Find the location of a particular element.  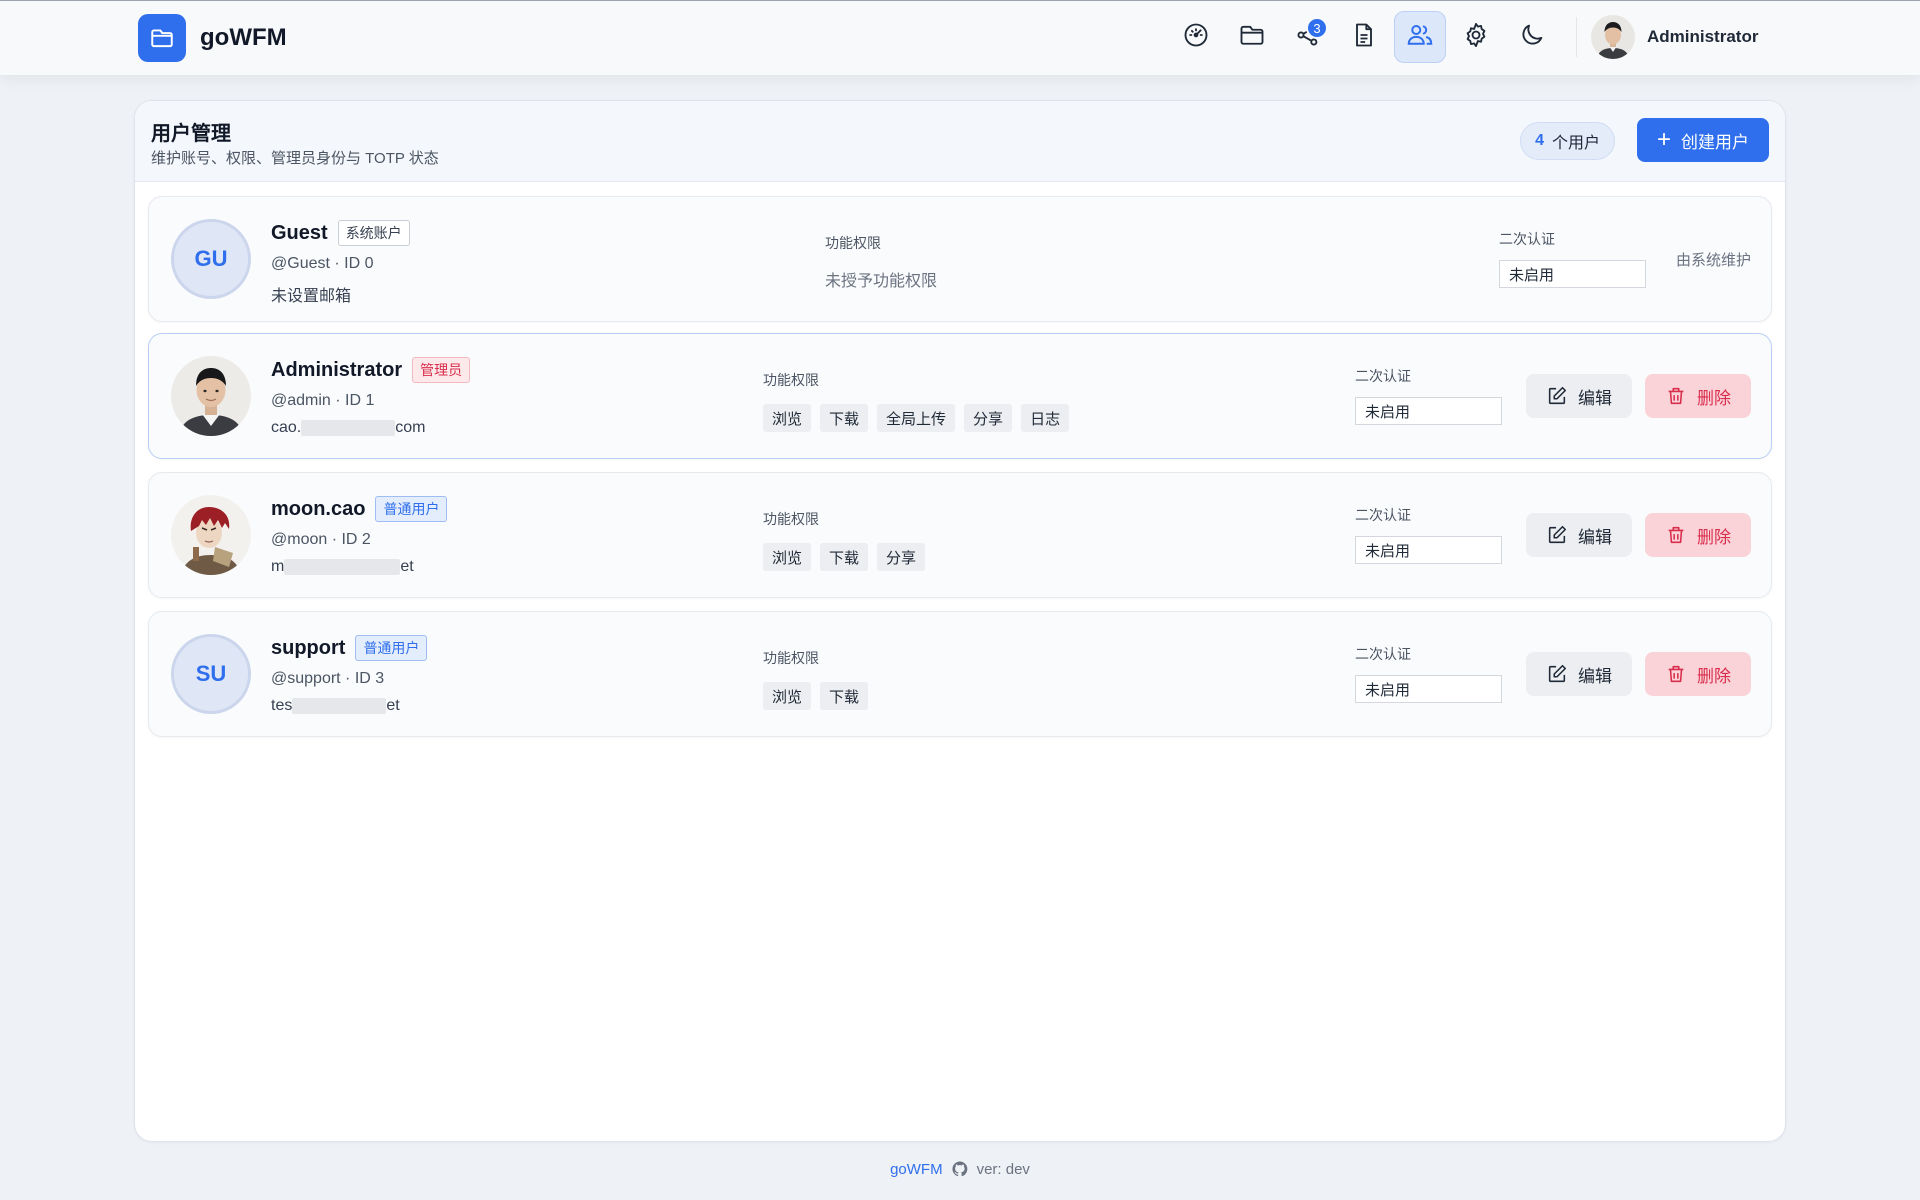

user-count-label: 个用户 is located at coordinates (1575, 143).